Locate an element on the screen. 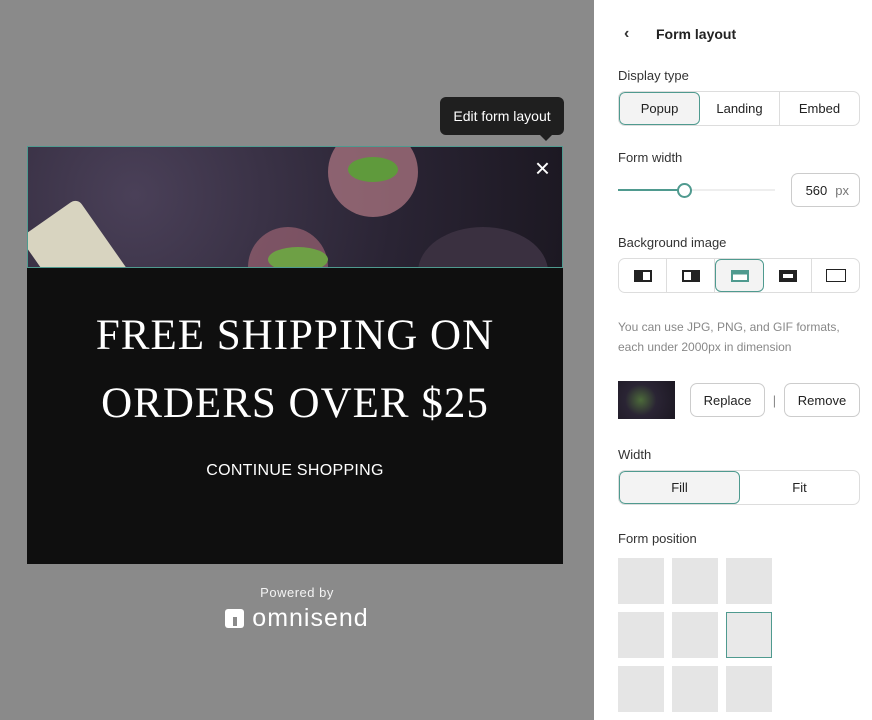 Image resolution: width=872 pixels, height=720 pixels. form-width-label: Form width is located at coordinates (650, 157).